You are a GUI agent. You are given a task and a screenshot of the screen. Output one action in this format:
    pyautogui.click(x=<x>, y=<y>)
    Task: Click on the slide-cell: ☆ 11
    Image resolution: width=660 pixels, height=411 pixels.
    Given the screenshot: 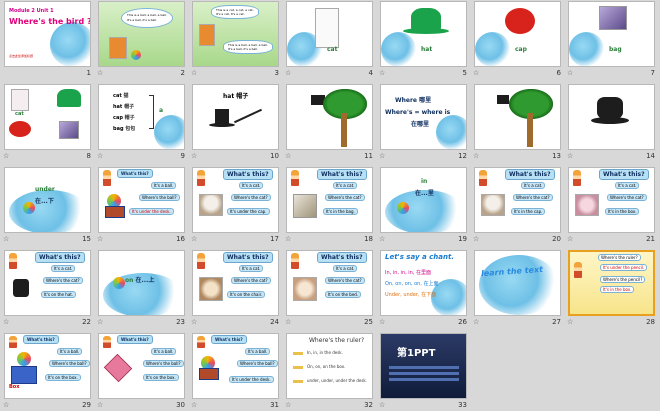 What is the action you would take?
    pyautogui.click(x=330, y=125)
    